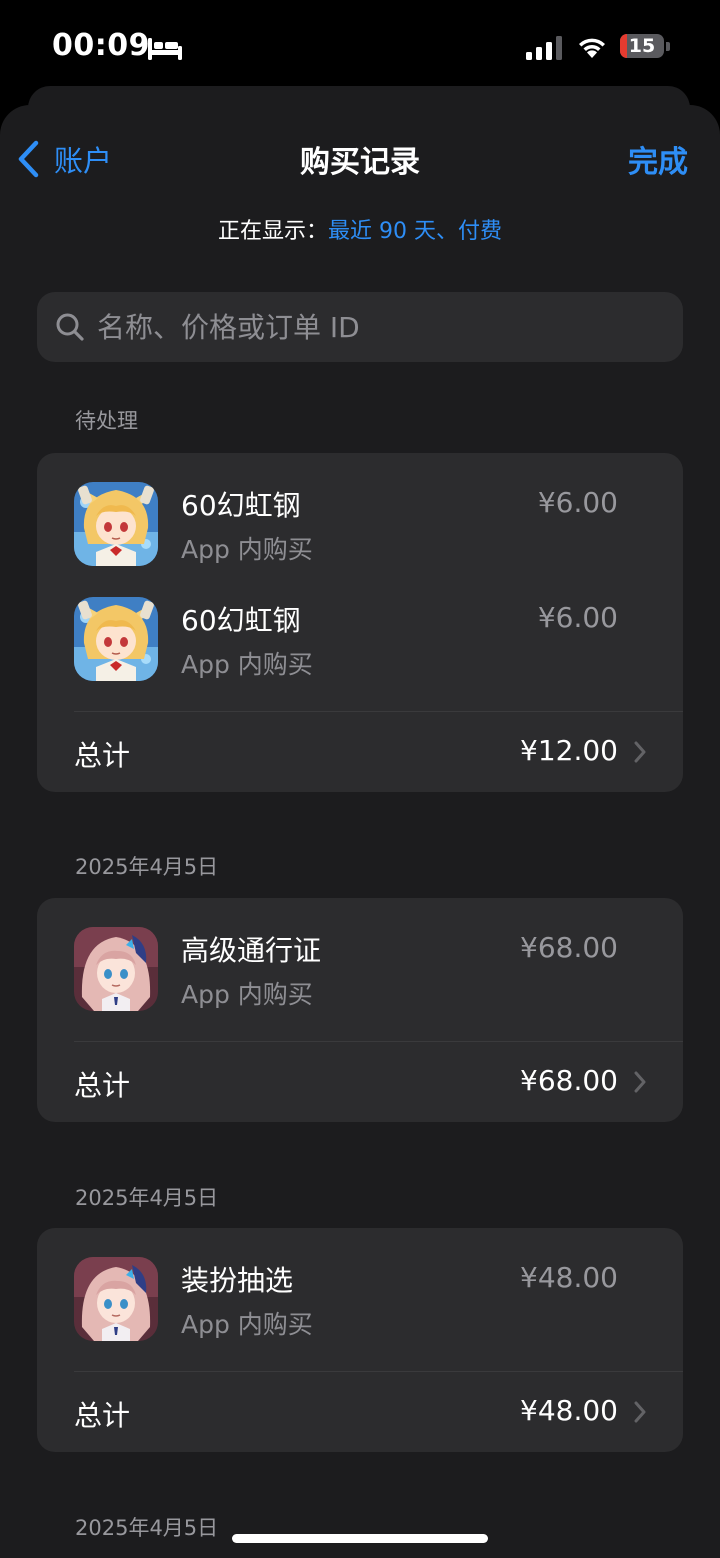 This screenshot has height=1558, width=720. Describe the element at coordinates (360, 1285) in the screenshot. I see `purchase-item: 装扮抽选 App 内购买 ¥48.00` at that location.